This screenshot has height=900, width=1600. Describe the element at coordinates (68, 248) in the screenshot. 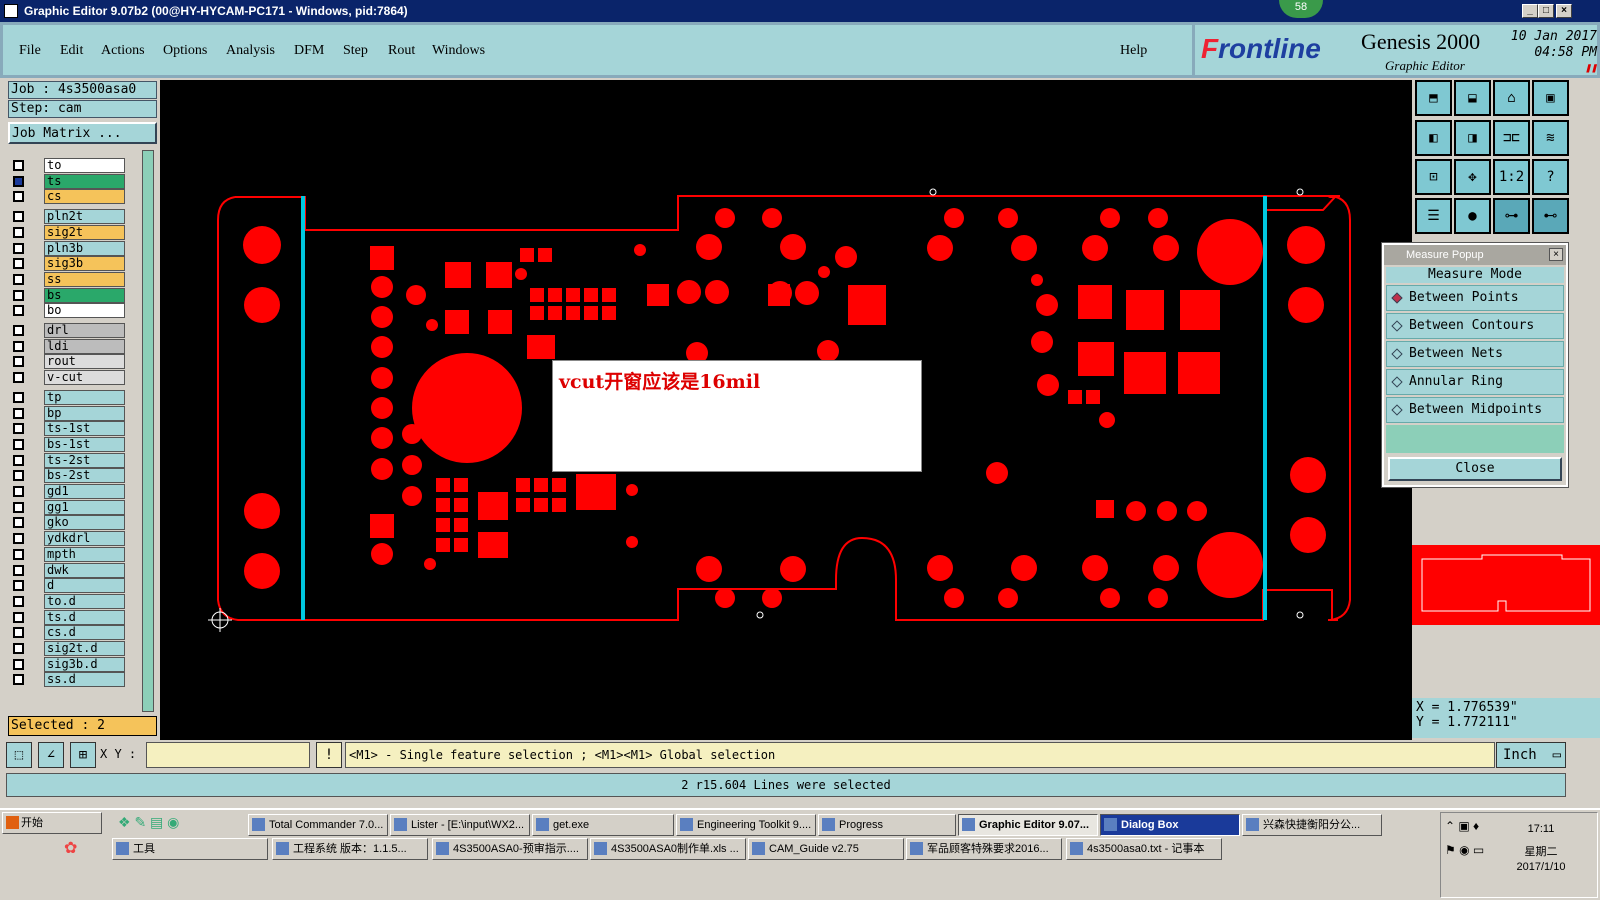

I see `layer-row: pln3b` at that location.